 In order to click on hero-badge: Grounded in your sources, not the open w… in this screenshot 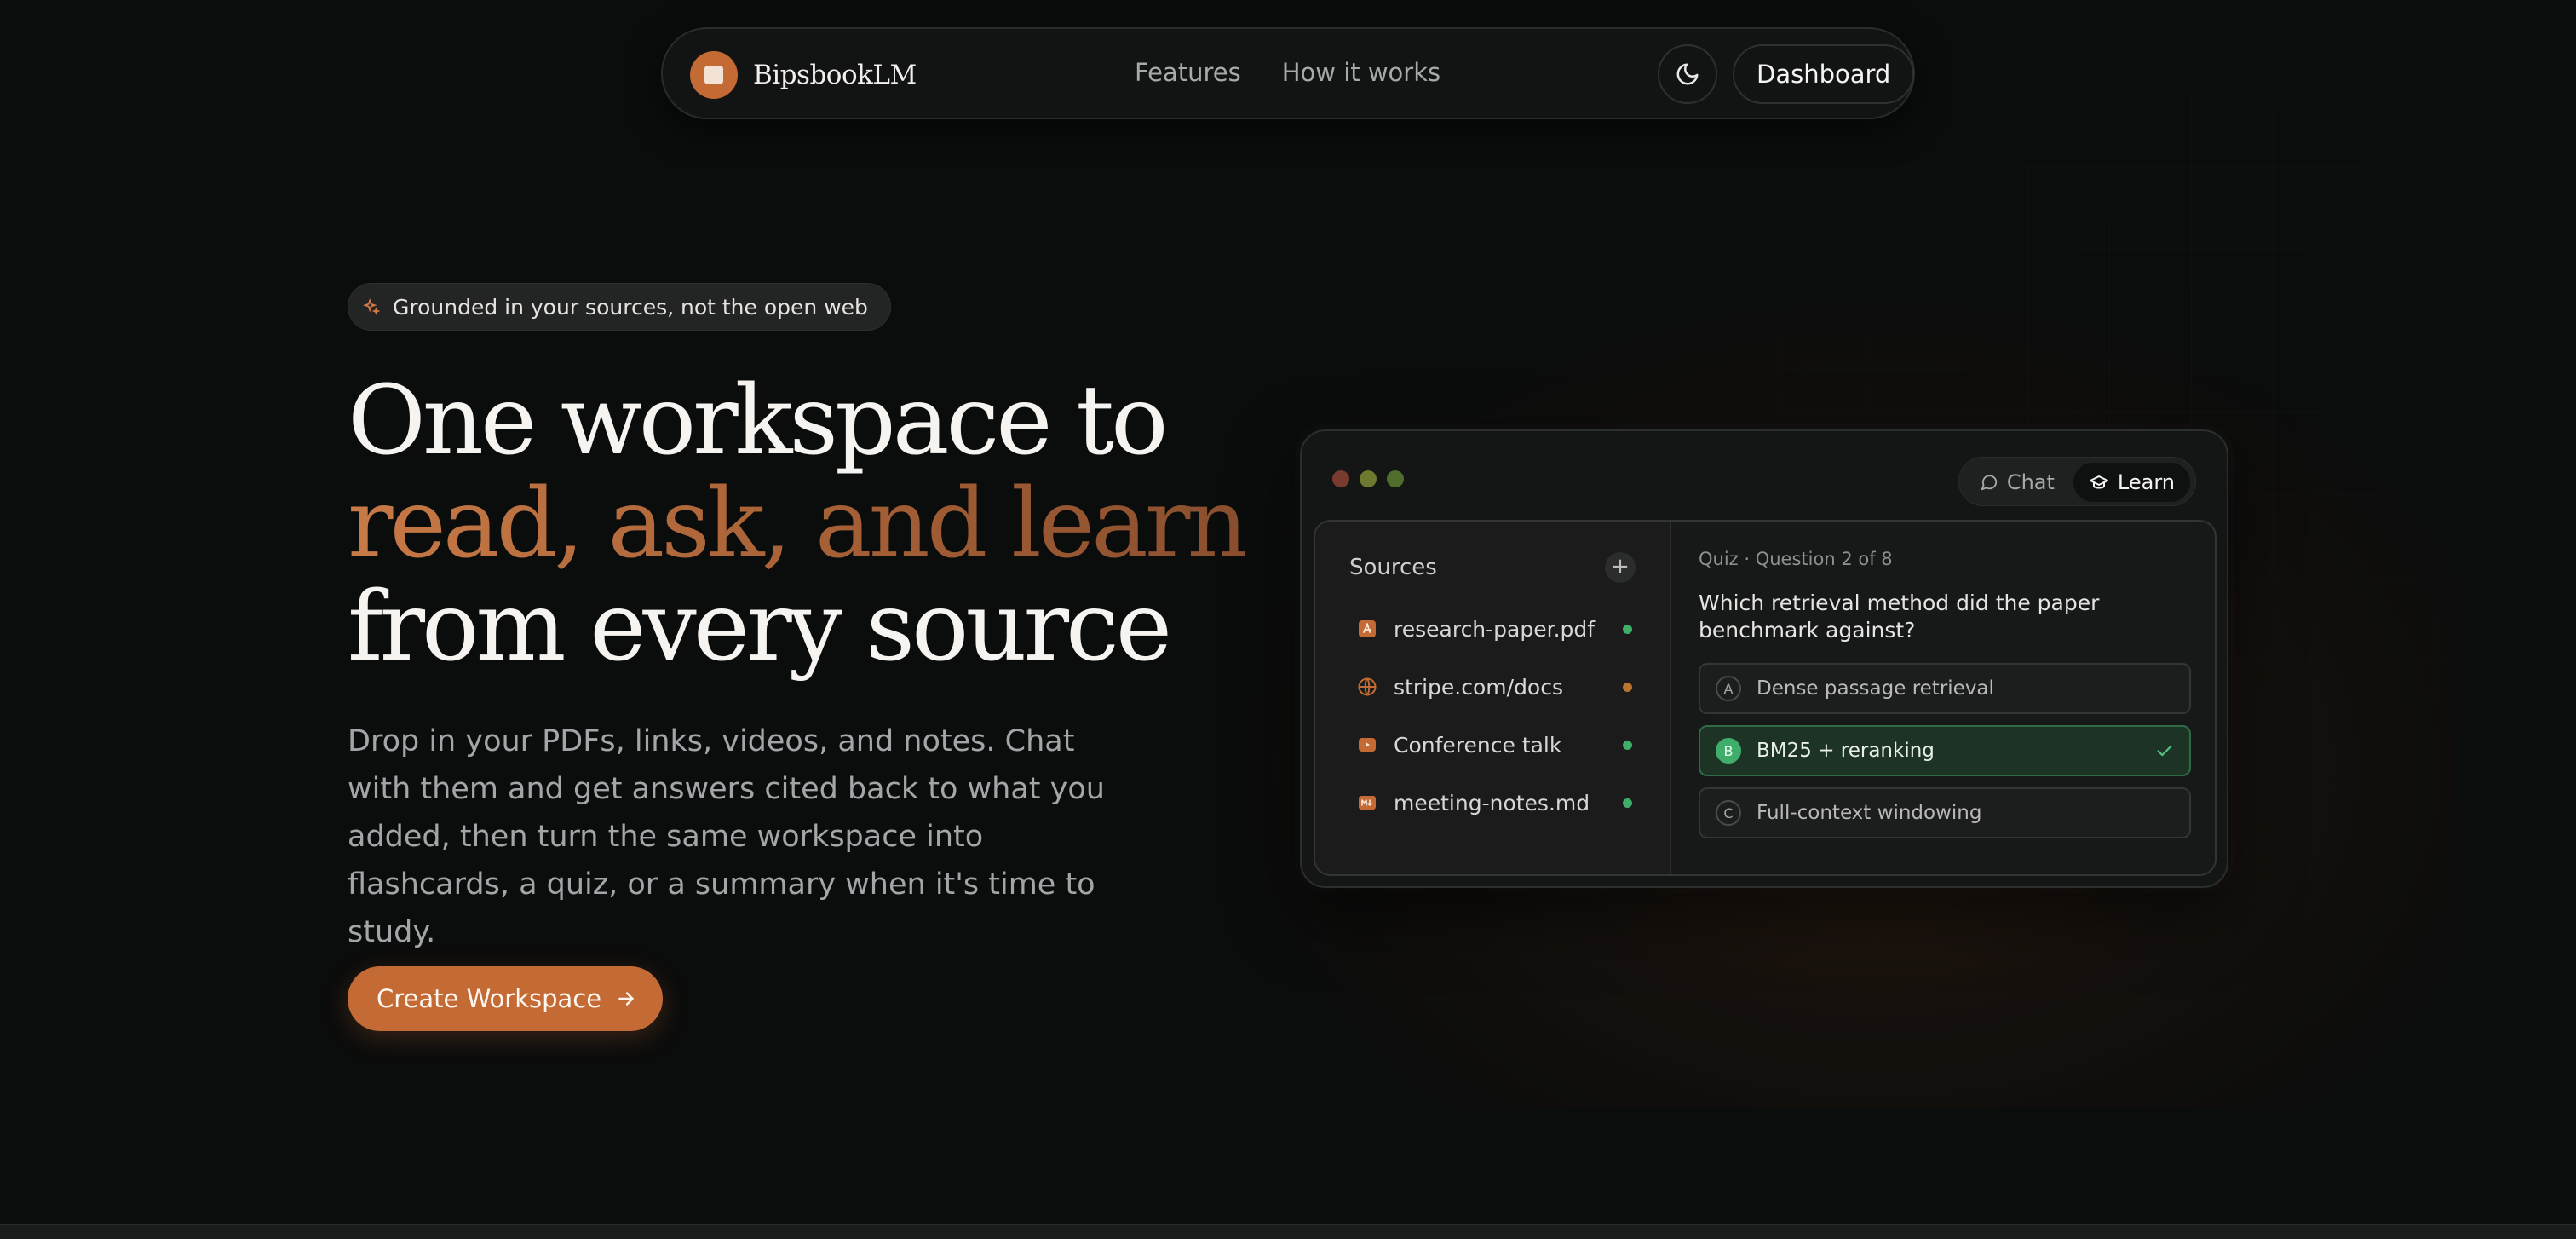, I will do `click(619, 307)`.